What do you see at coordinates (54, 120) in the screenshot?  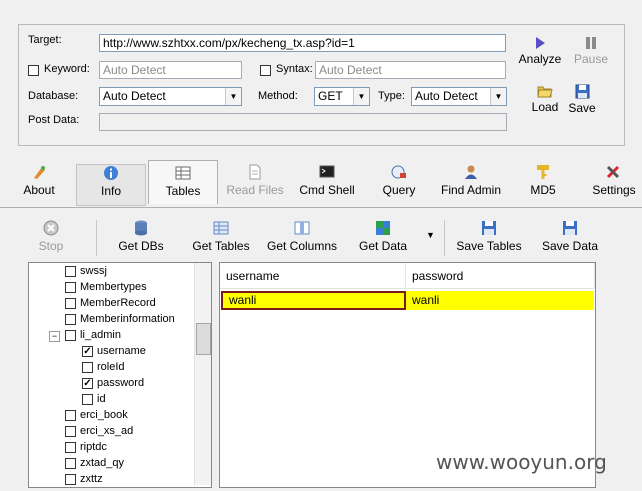 I see `postdata-label: Post Data:` at bounding box center [54, 120].